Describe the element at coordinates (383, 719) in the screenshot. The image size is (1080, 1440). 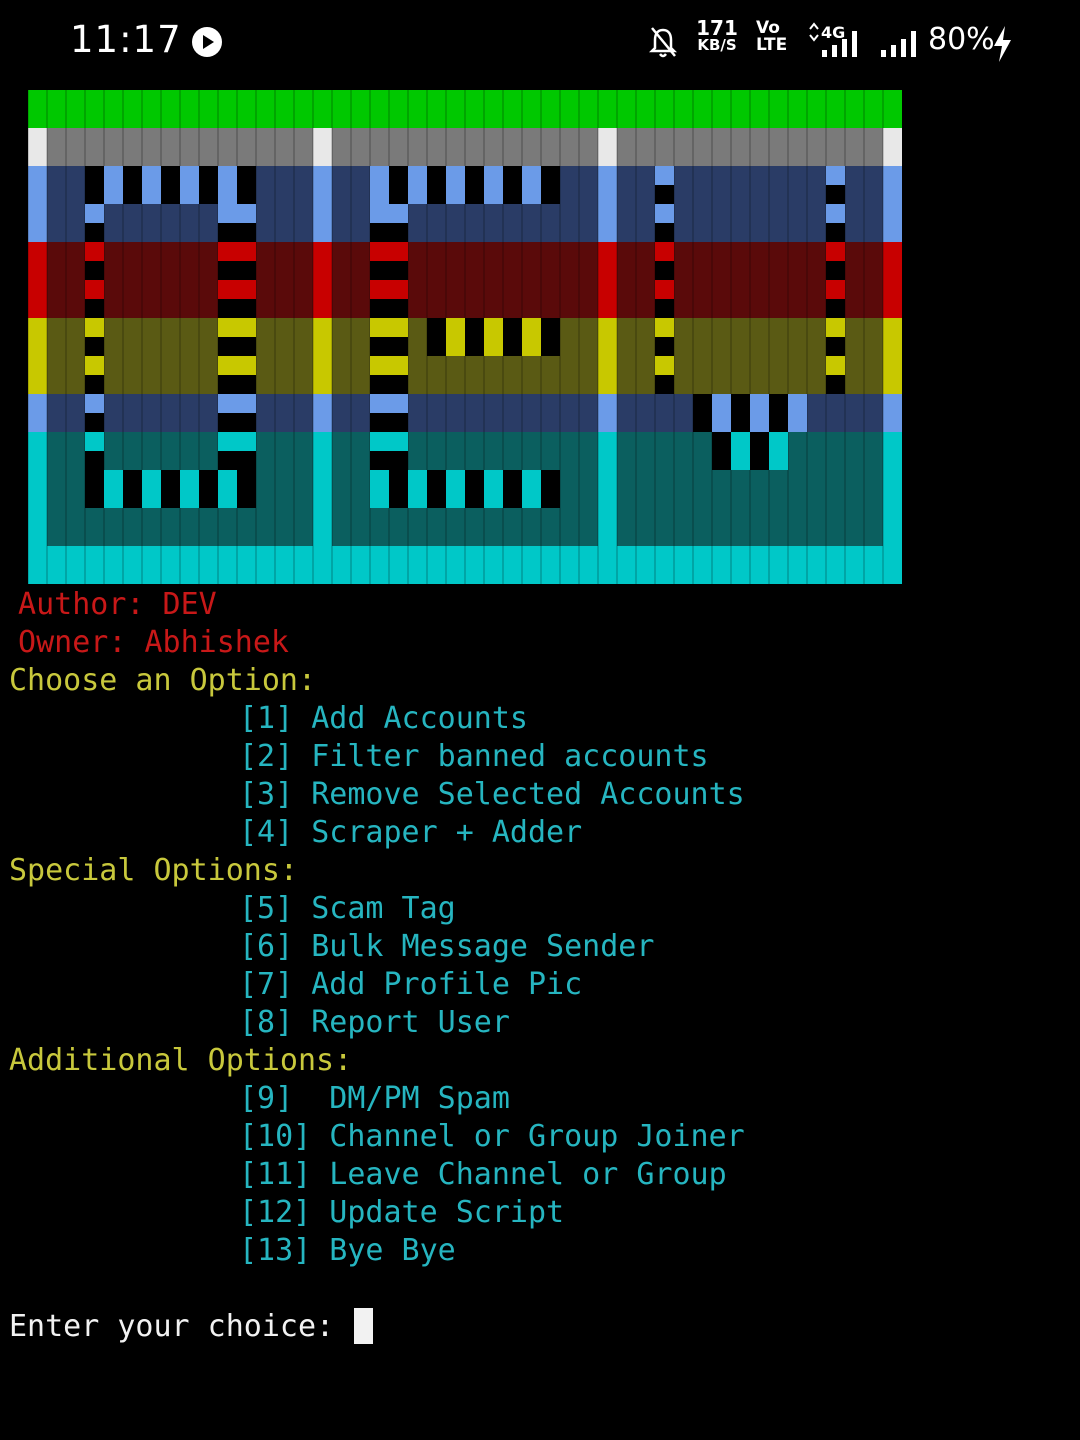
I see `menu-item-add-accounts: [1] Add Accounts` at that location.